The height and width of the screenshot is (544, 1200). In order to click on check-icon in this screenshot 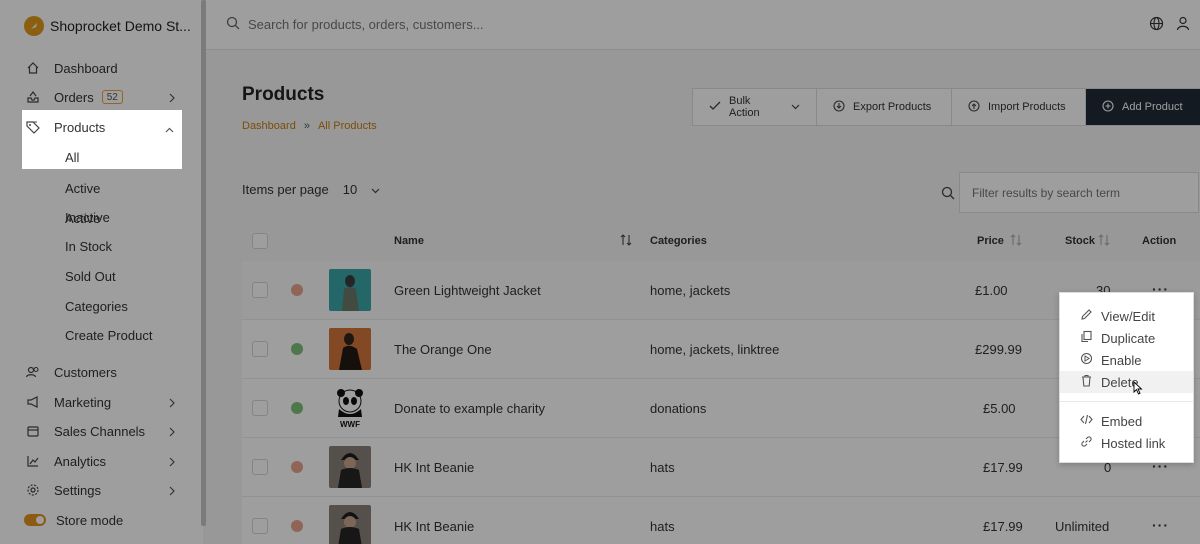, I will do `click(715, 107)`.